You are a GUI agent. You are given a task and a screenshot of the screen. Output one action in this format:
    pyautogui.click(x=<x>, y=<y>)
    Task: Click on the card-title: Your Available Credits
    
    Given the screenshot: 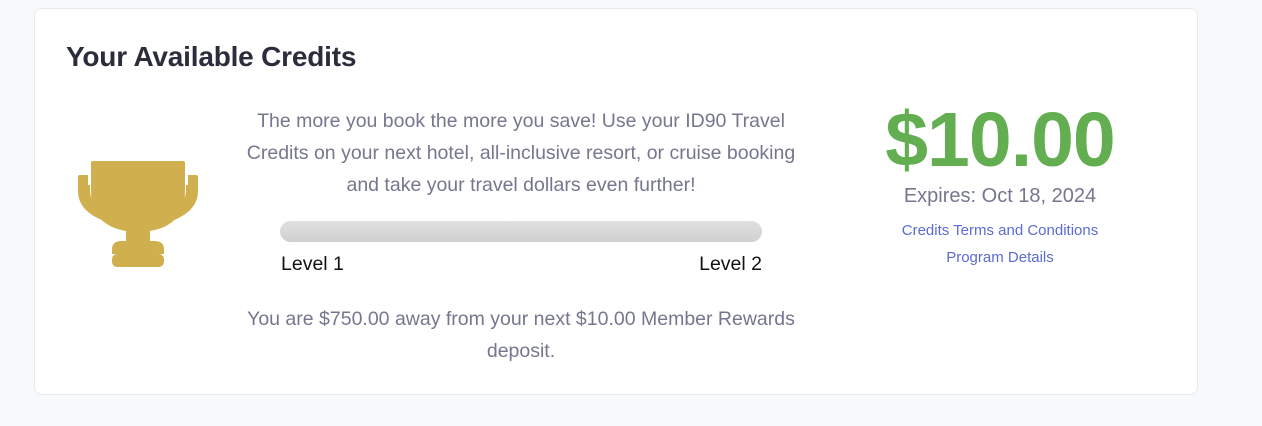 What is the action you would take?
    pyautogui.click(x=211, y=56)
    